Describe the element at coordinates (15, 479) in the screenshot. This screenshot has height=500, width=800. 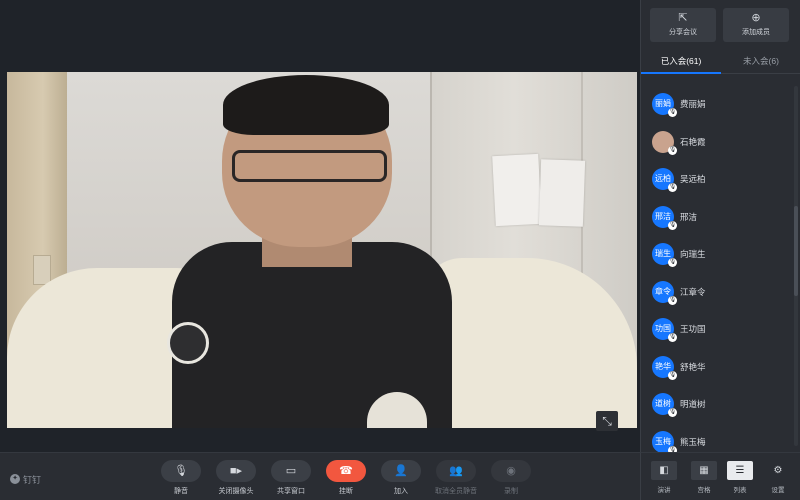
I see `dingtalk-logo-icon: ✦` at that location.